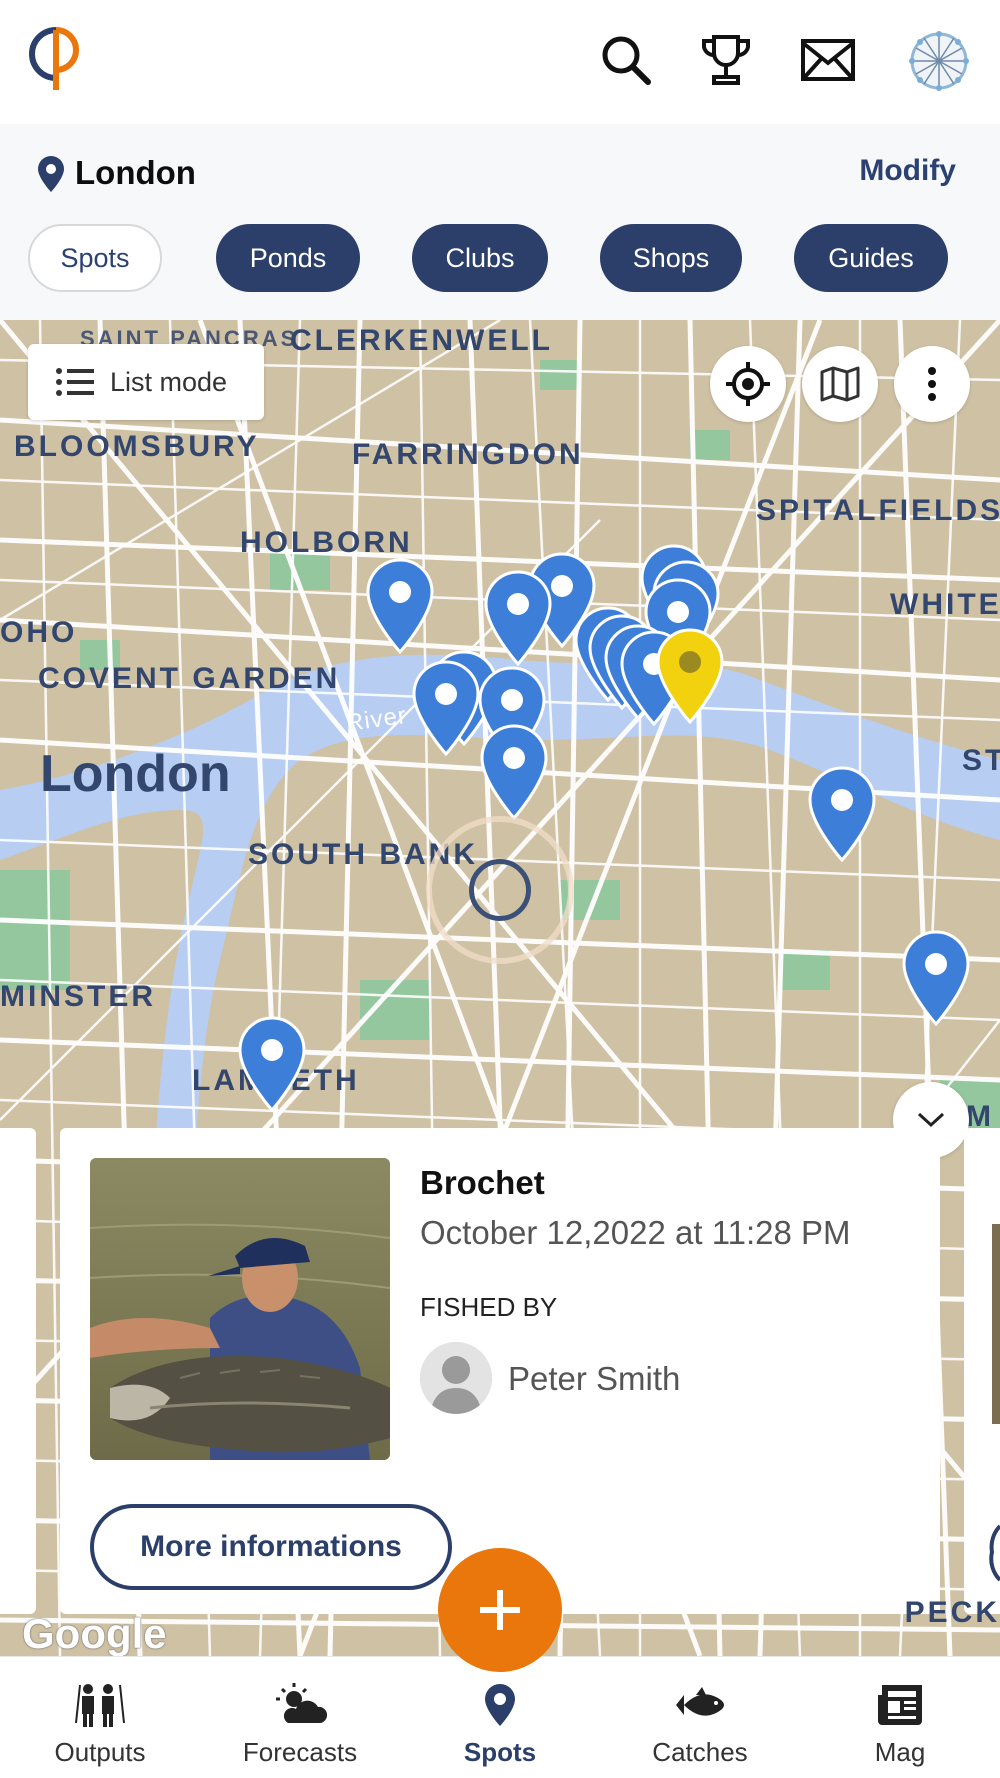  I want to click on top-bar, so click(500, 62).